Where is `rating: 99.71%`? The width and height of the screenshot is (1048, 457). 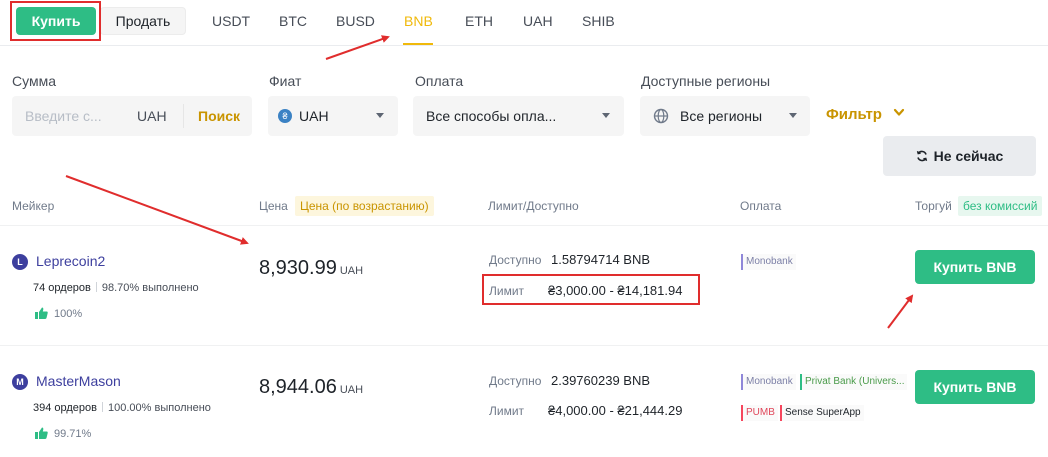
rating: 99.71% is located at coordinates (63, 433).